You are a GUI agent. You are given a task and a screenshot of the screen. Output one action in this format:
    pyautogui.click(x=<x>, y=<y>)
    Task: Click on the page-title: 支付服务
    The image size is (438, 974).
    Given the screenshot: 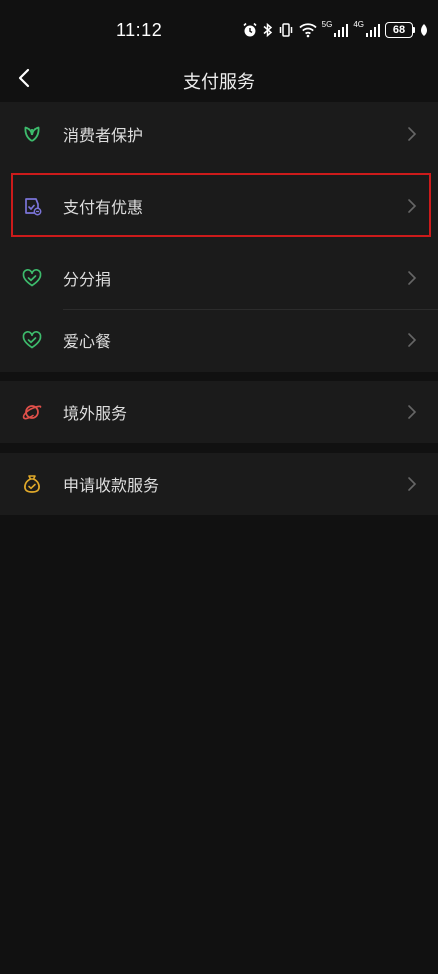 What is the action you would take?
    pyautogui.click(x=219, y=82)
    